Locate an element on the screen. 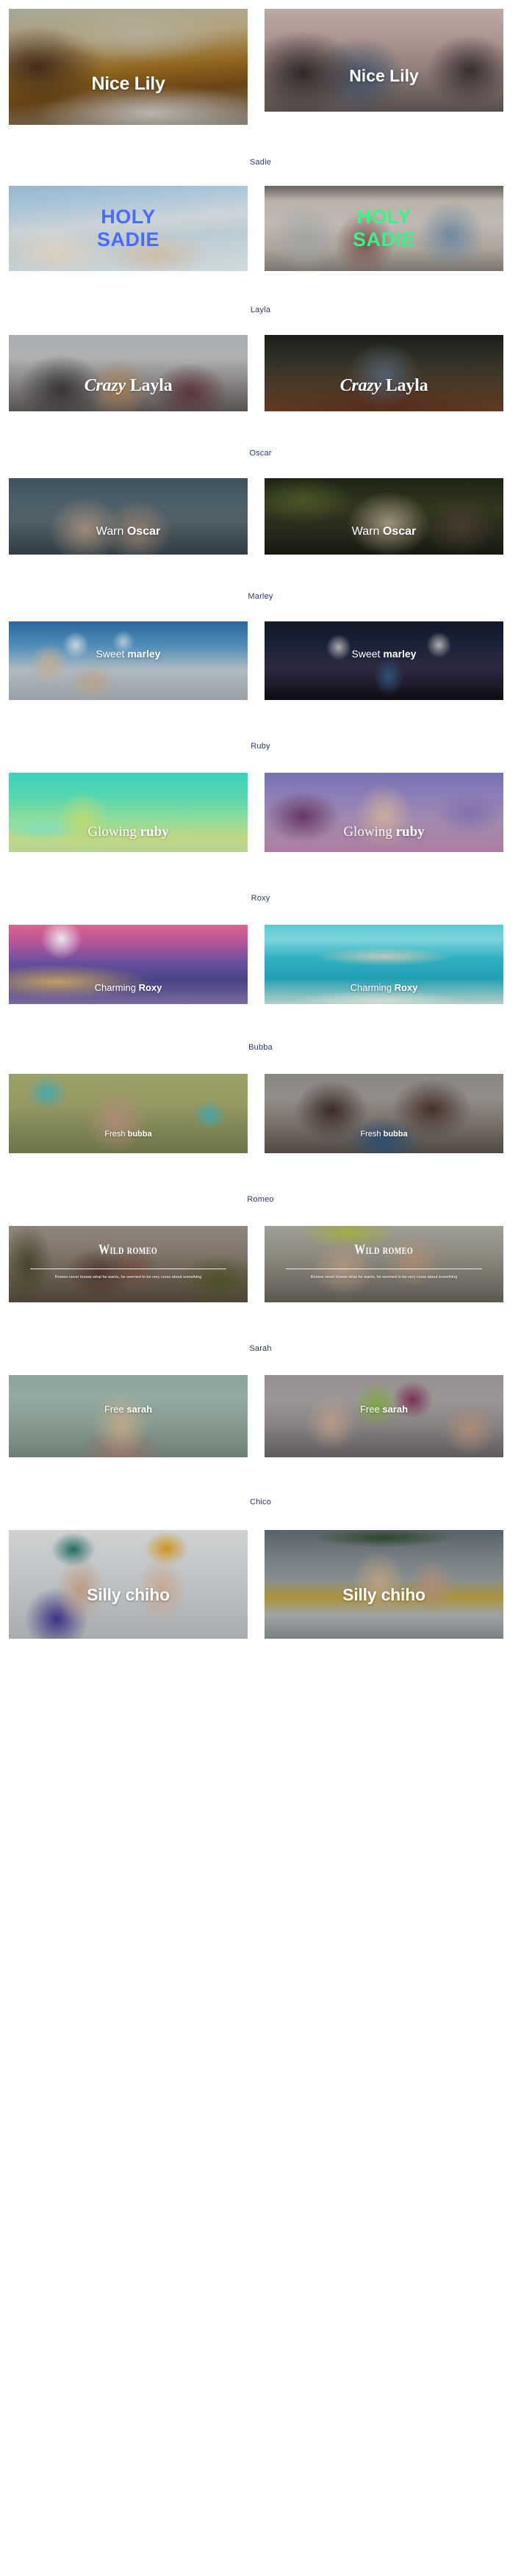 Image resolution: width=521 pixels, height=2576 pixels. caption-text-word1: Warn is located at coordinates (365, 531).